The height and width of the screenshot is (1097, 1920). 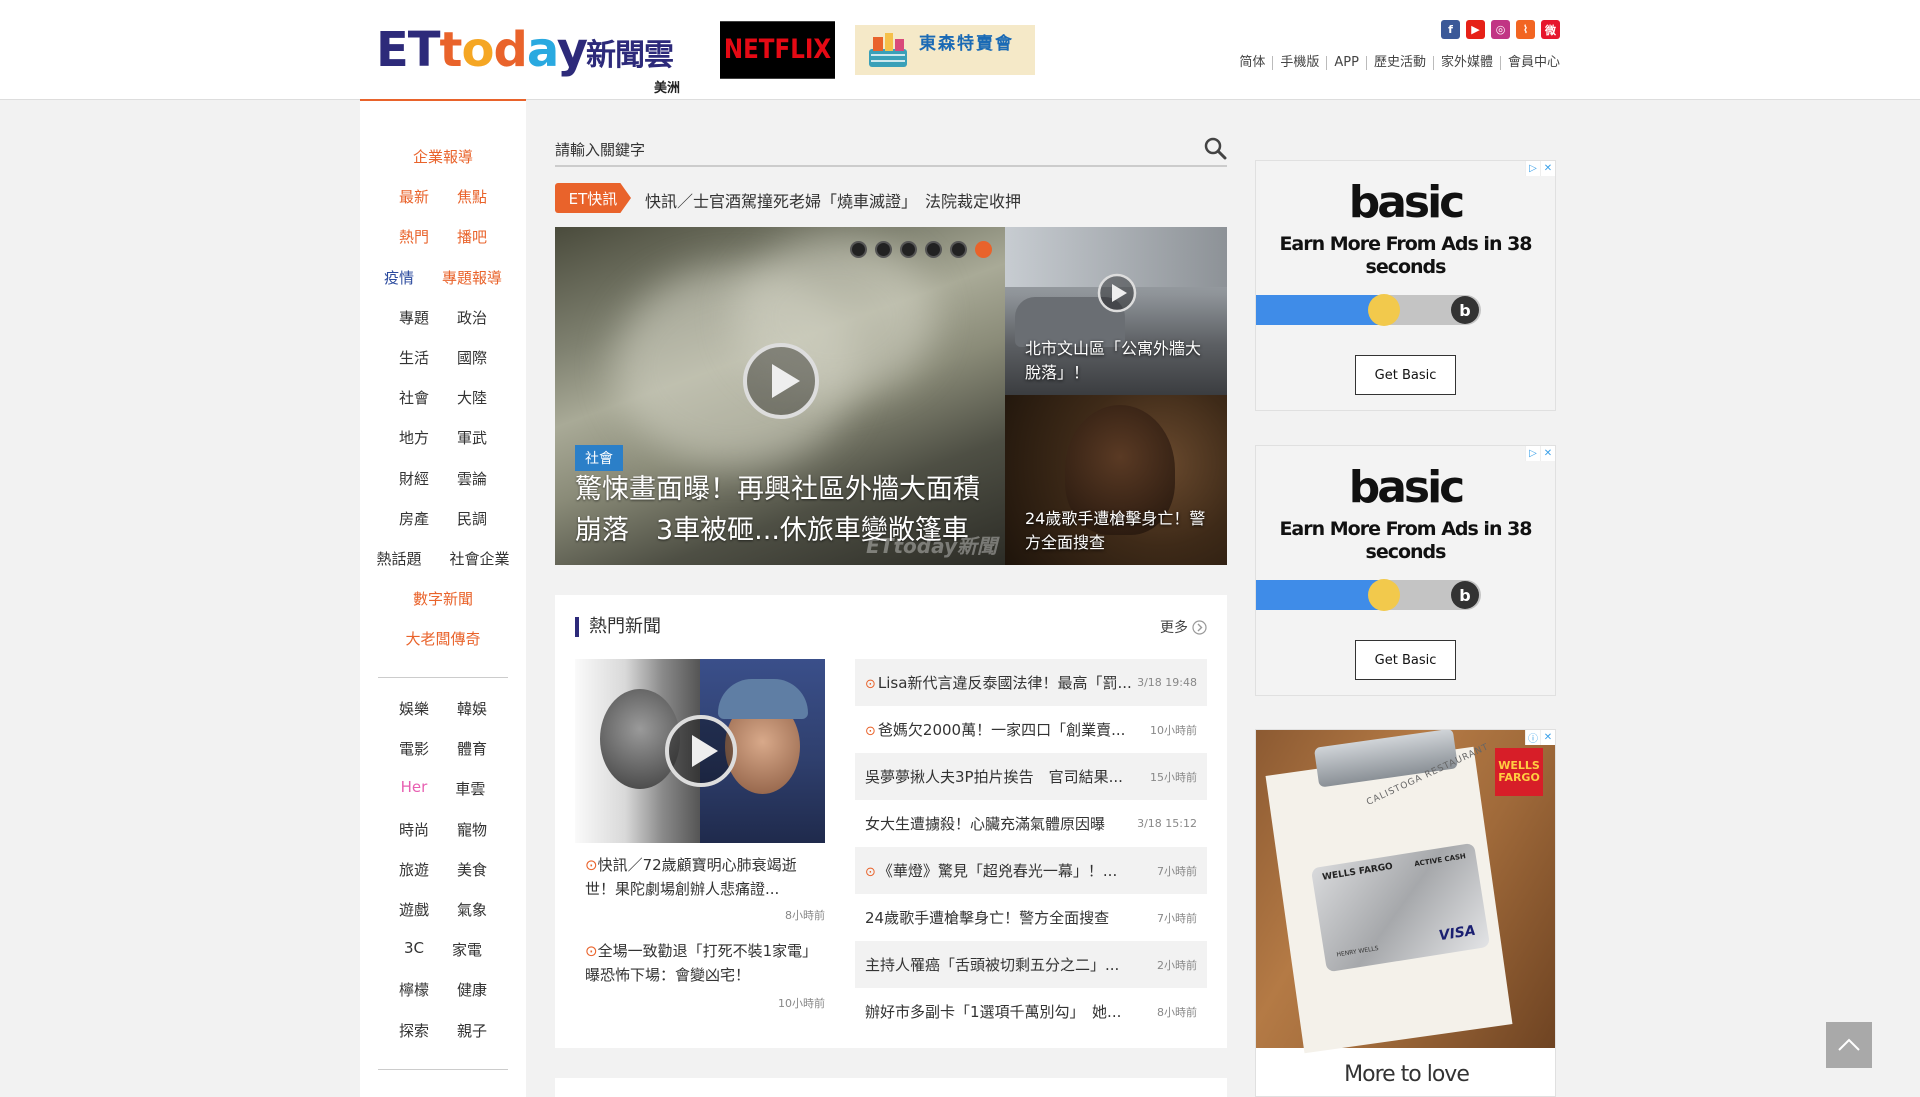 I want to click on hot-list-item: 女大生遭擄殺！心臟充滿氣體原因曝 3/18 15:12, so click(x=1031, y=823).